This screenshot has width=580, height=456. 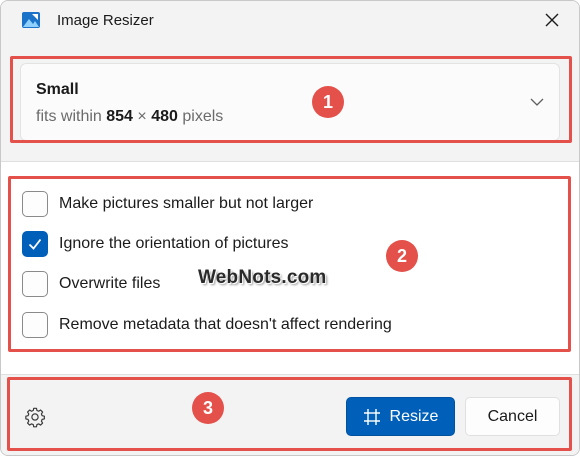 What do you see at coordinates (35, 284) in the screenshot?
I see `checkbox-overwrite-files` at bounding box center [35, 284].